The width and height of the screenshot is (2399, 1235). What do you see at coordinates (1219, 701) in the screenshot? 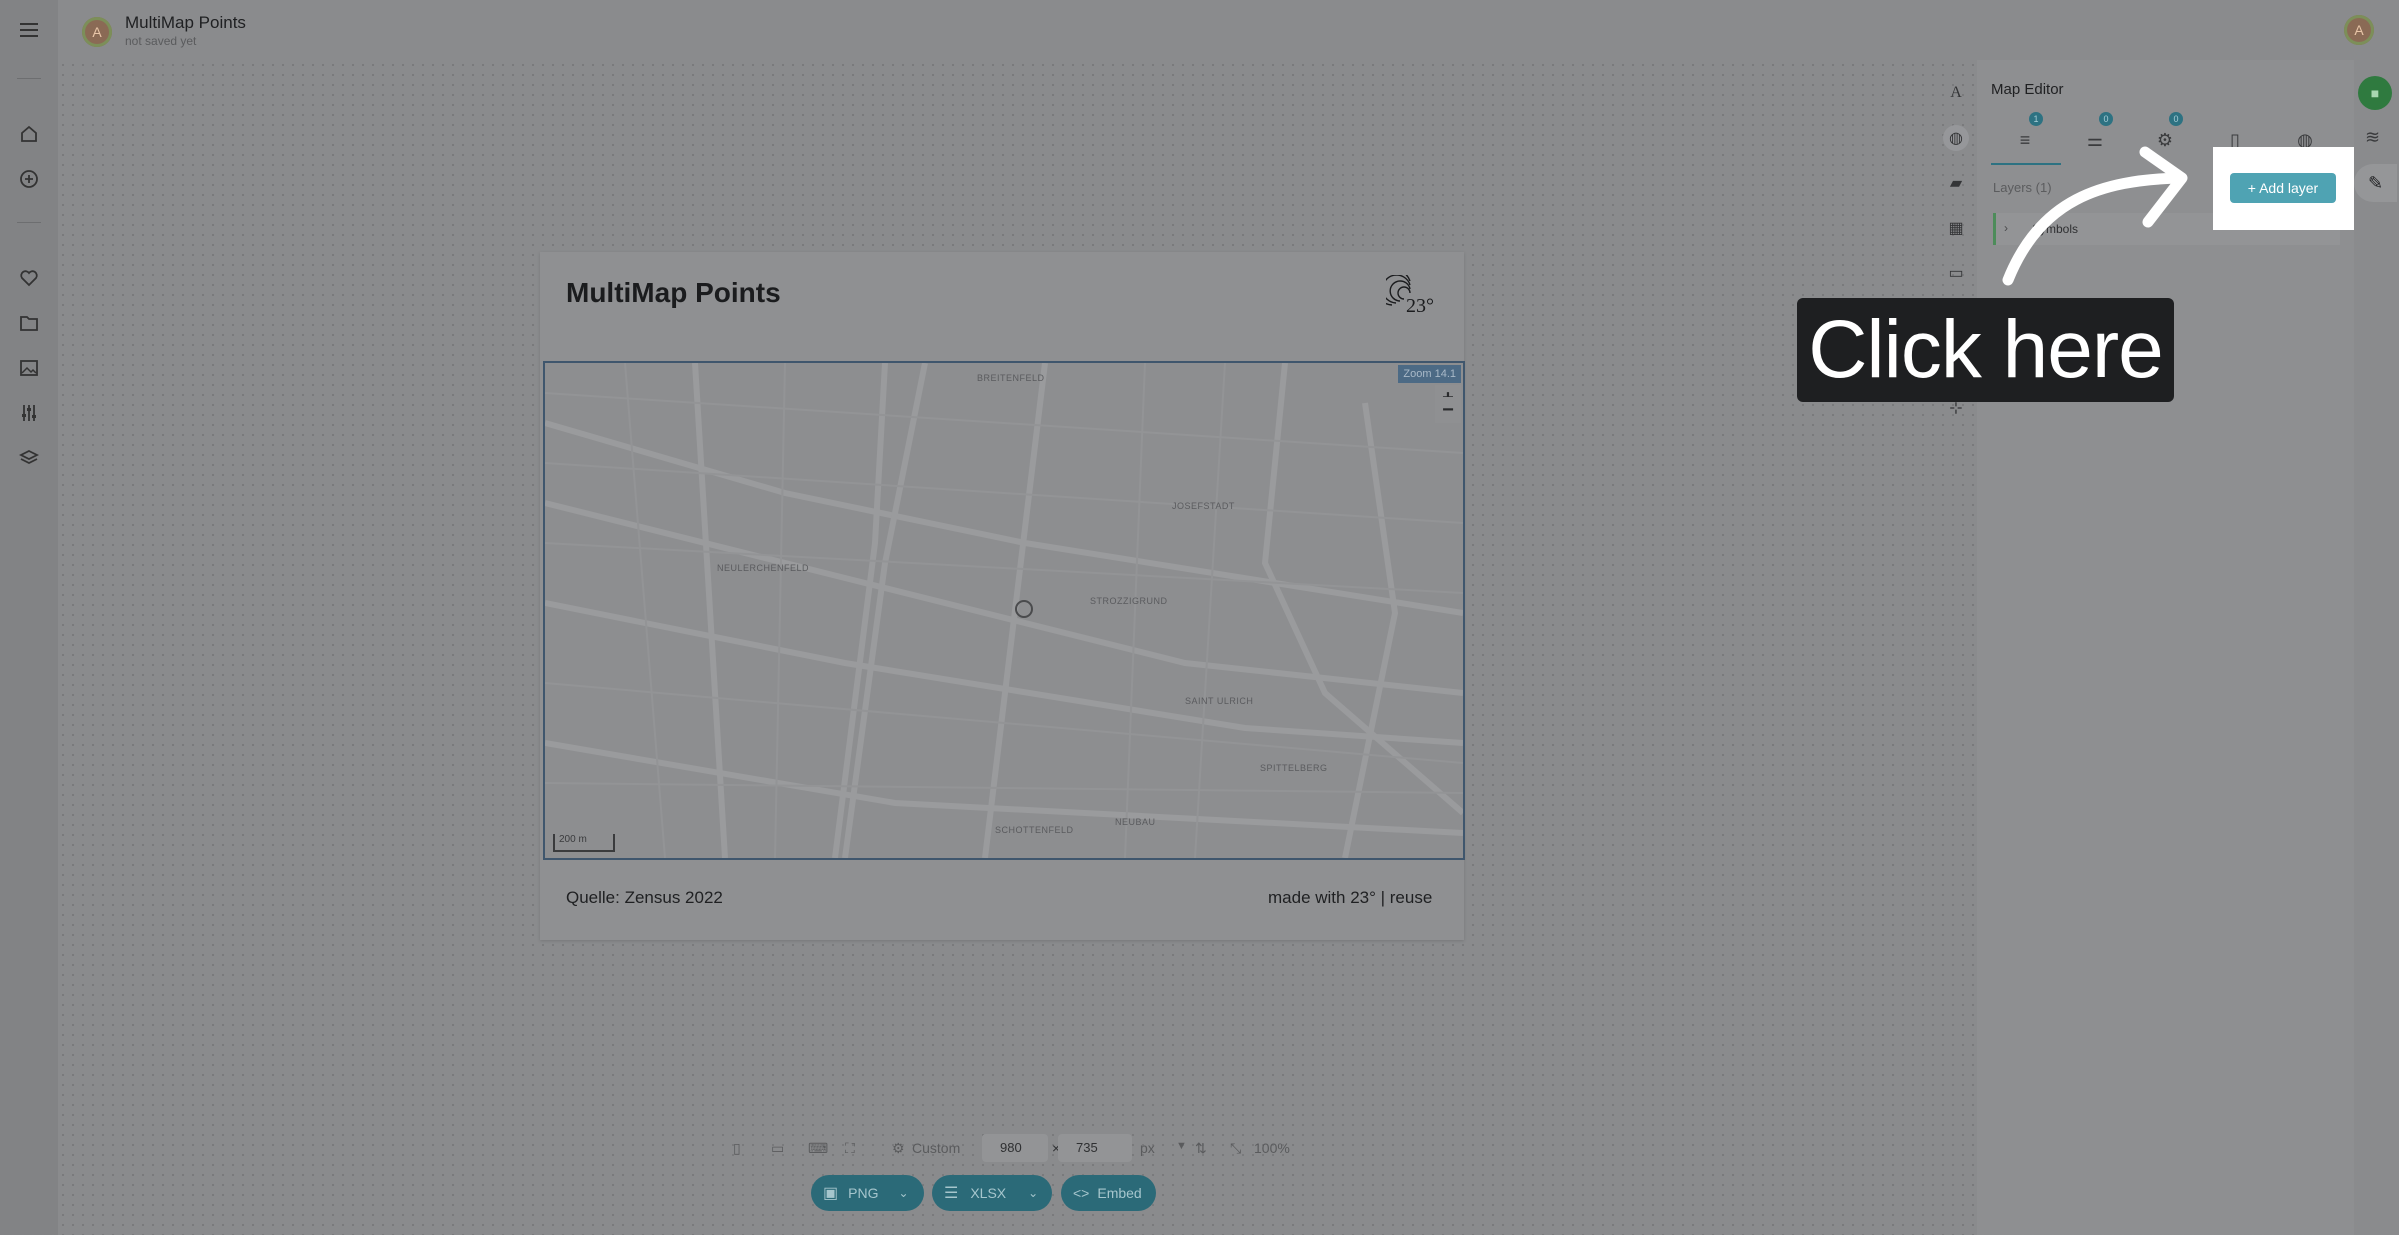
I see `district-label: SAINT ULRICH` at bounding box center [1219, 701].